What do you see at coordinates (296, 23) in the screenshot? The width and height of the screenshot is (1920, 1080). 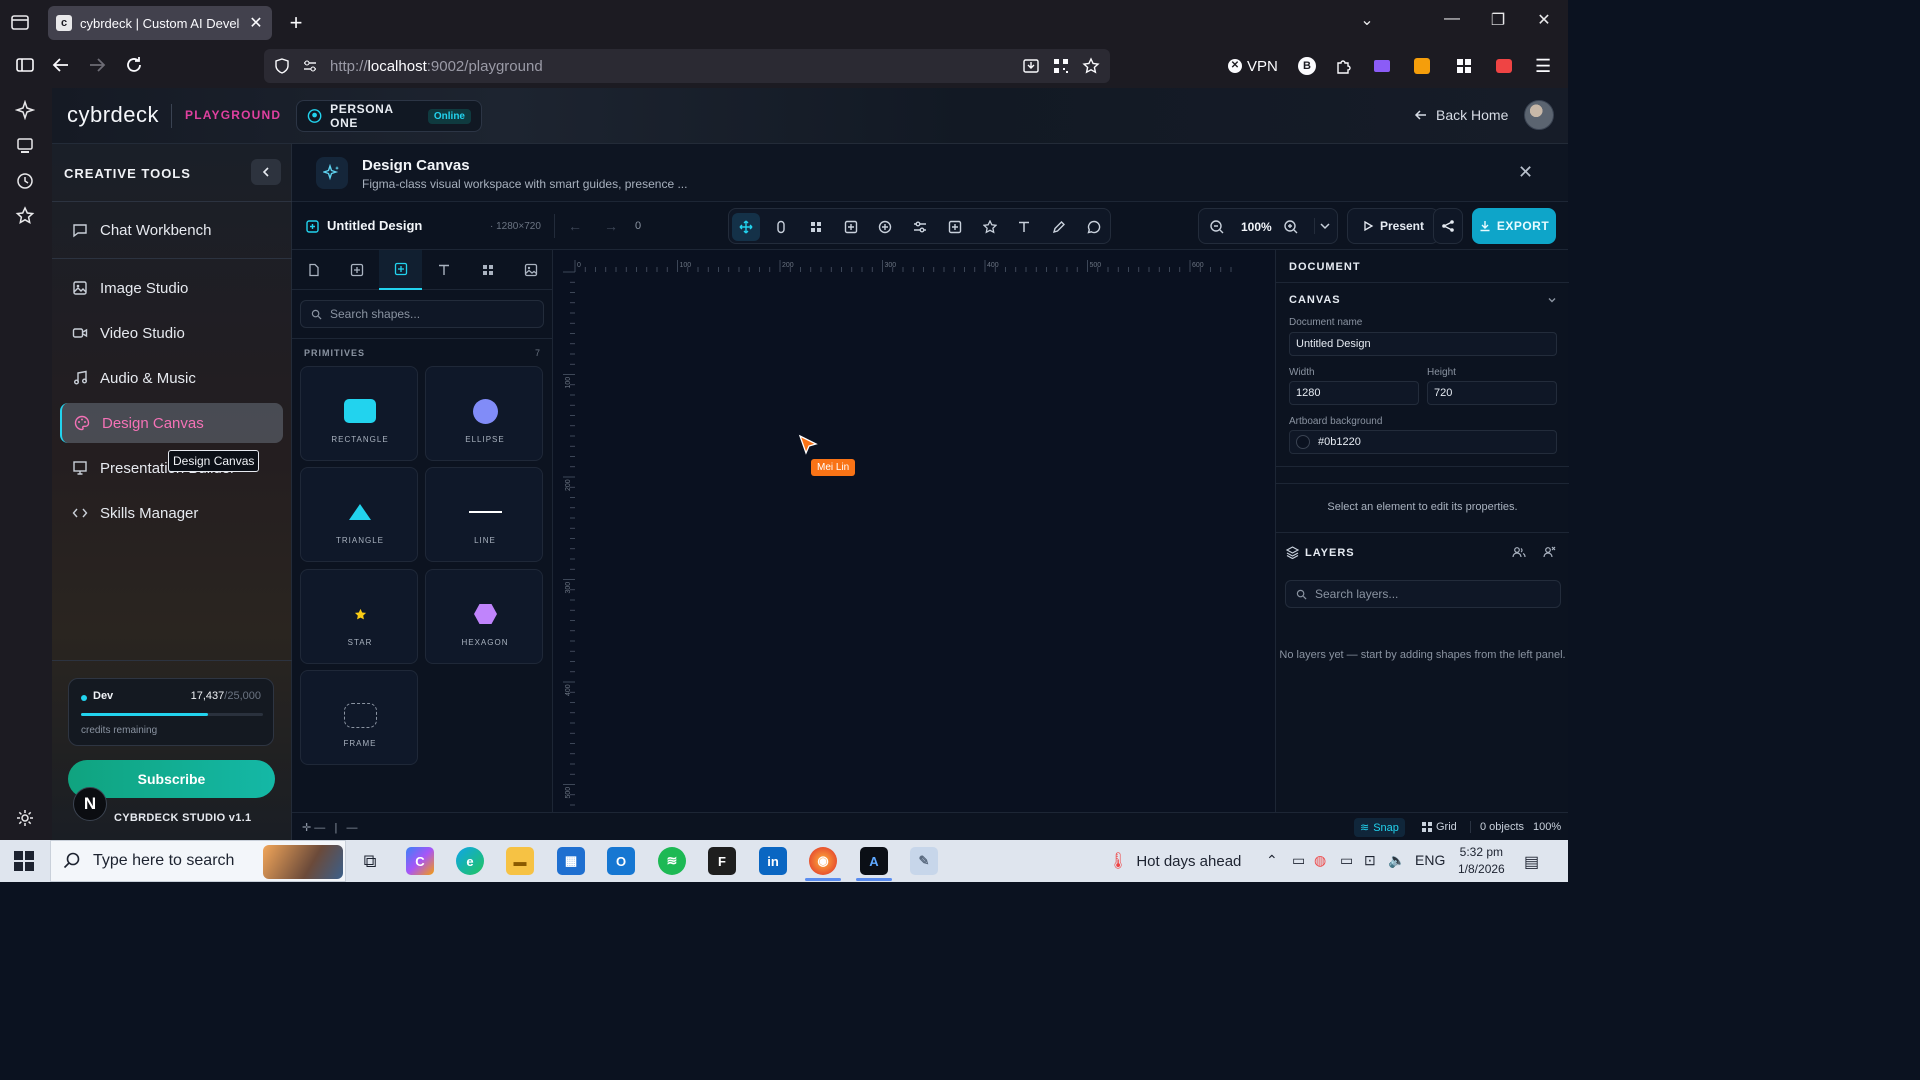 I see `new-tab-button: +` at bounding box center [296, 23].